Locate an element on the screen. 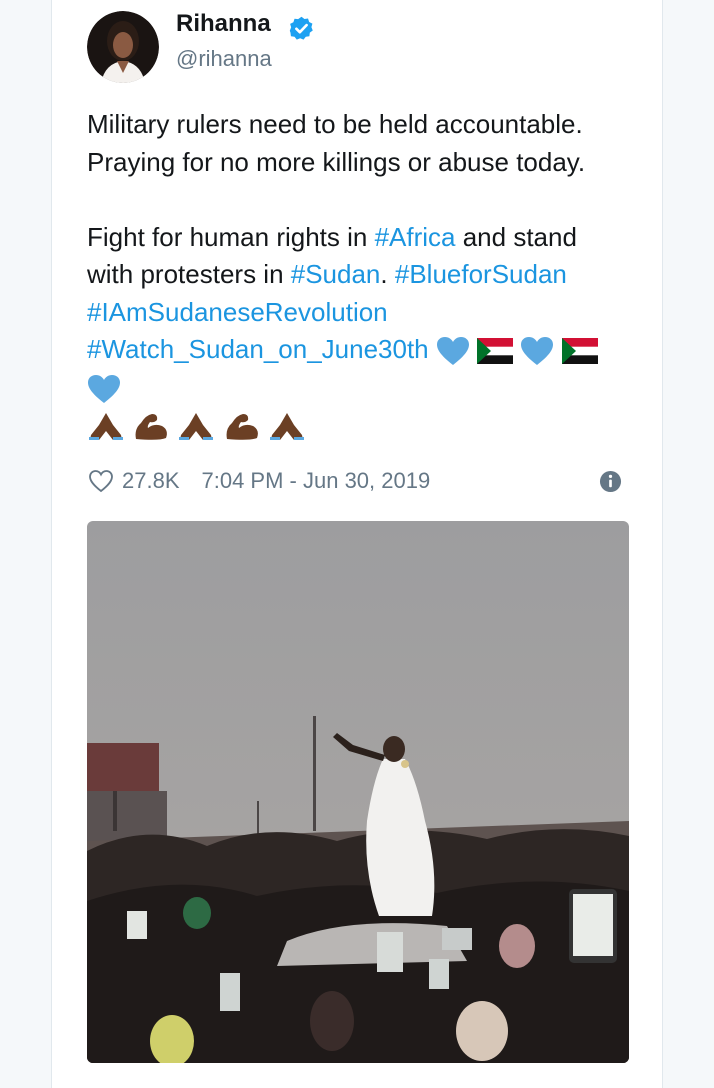  heart-outline-icon is located at coordinates (101, 481).